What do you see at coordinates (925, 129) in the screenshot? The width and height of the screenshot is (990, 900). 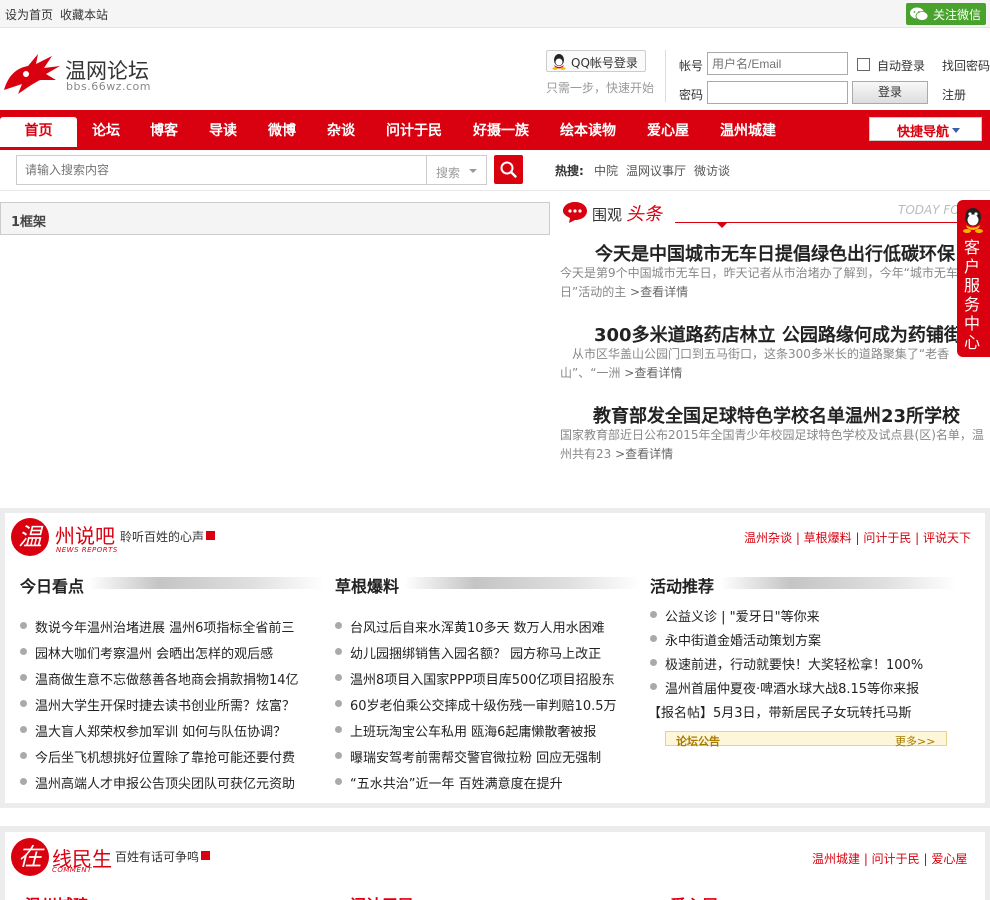 I see `quick-nav-button: 快捷导航` at bounding box center [925, 129].